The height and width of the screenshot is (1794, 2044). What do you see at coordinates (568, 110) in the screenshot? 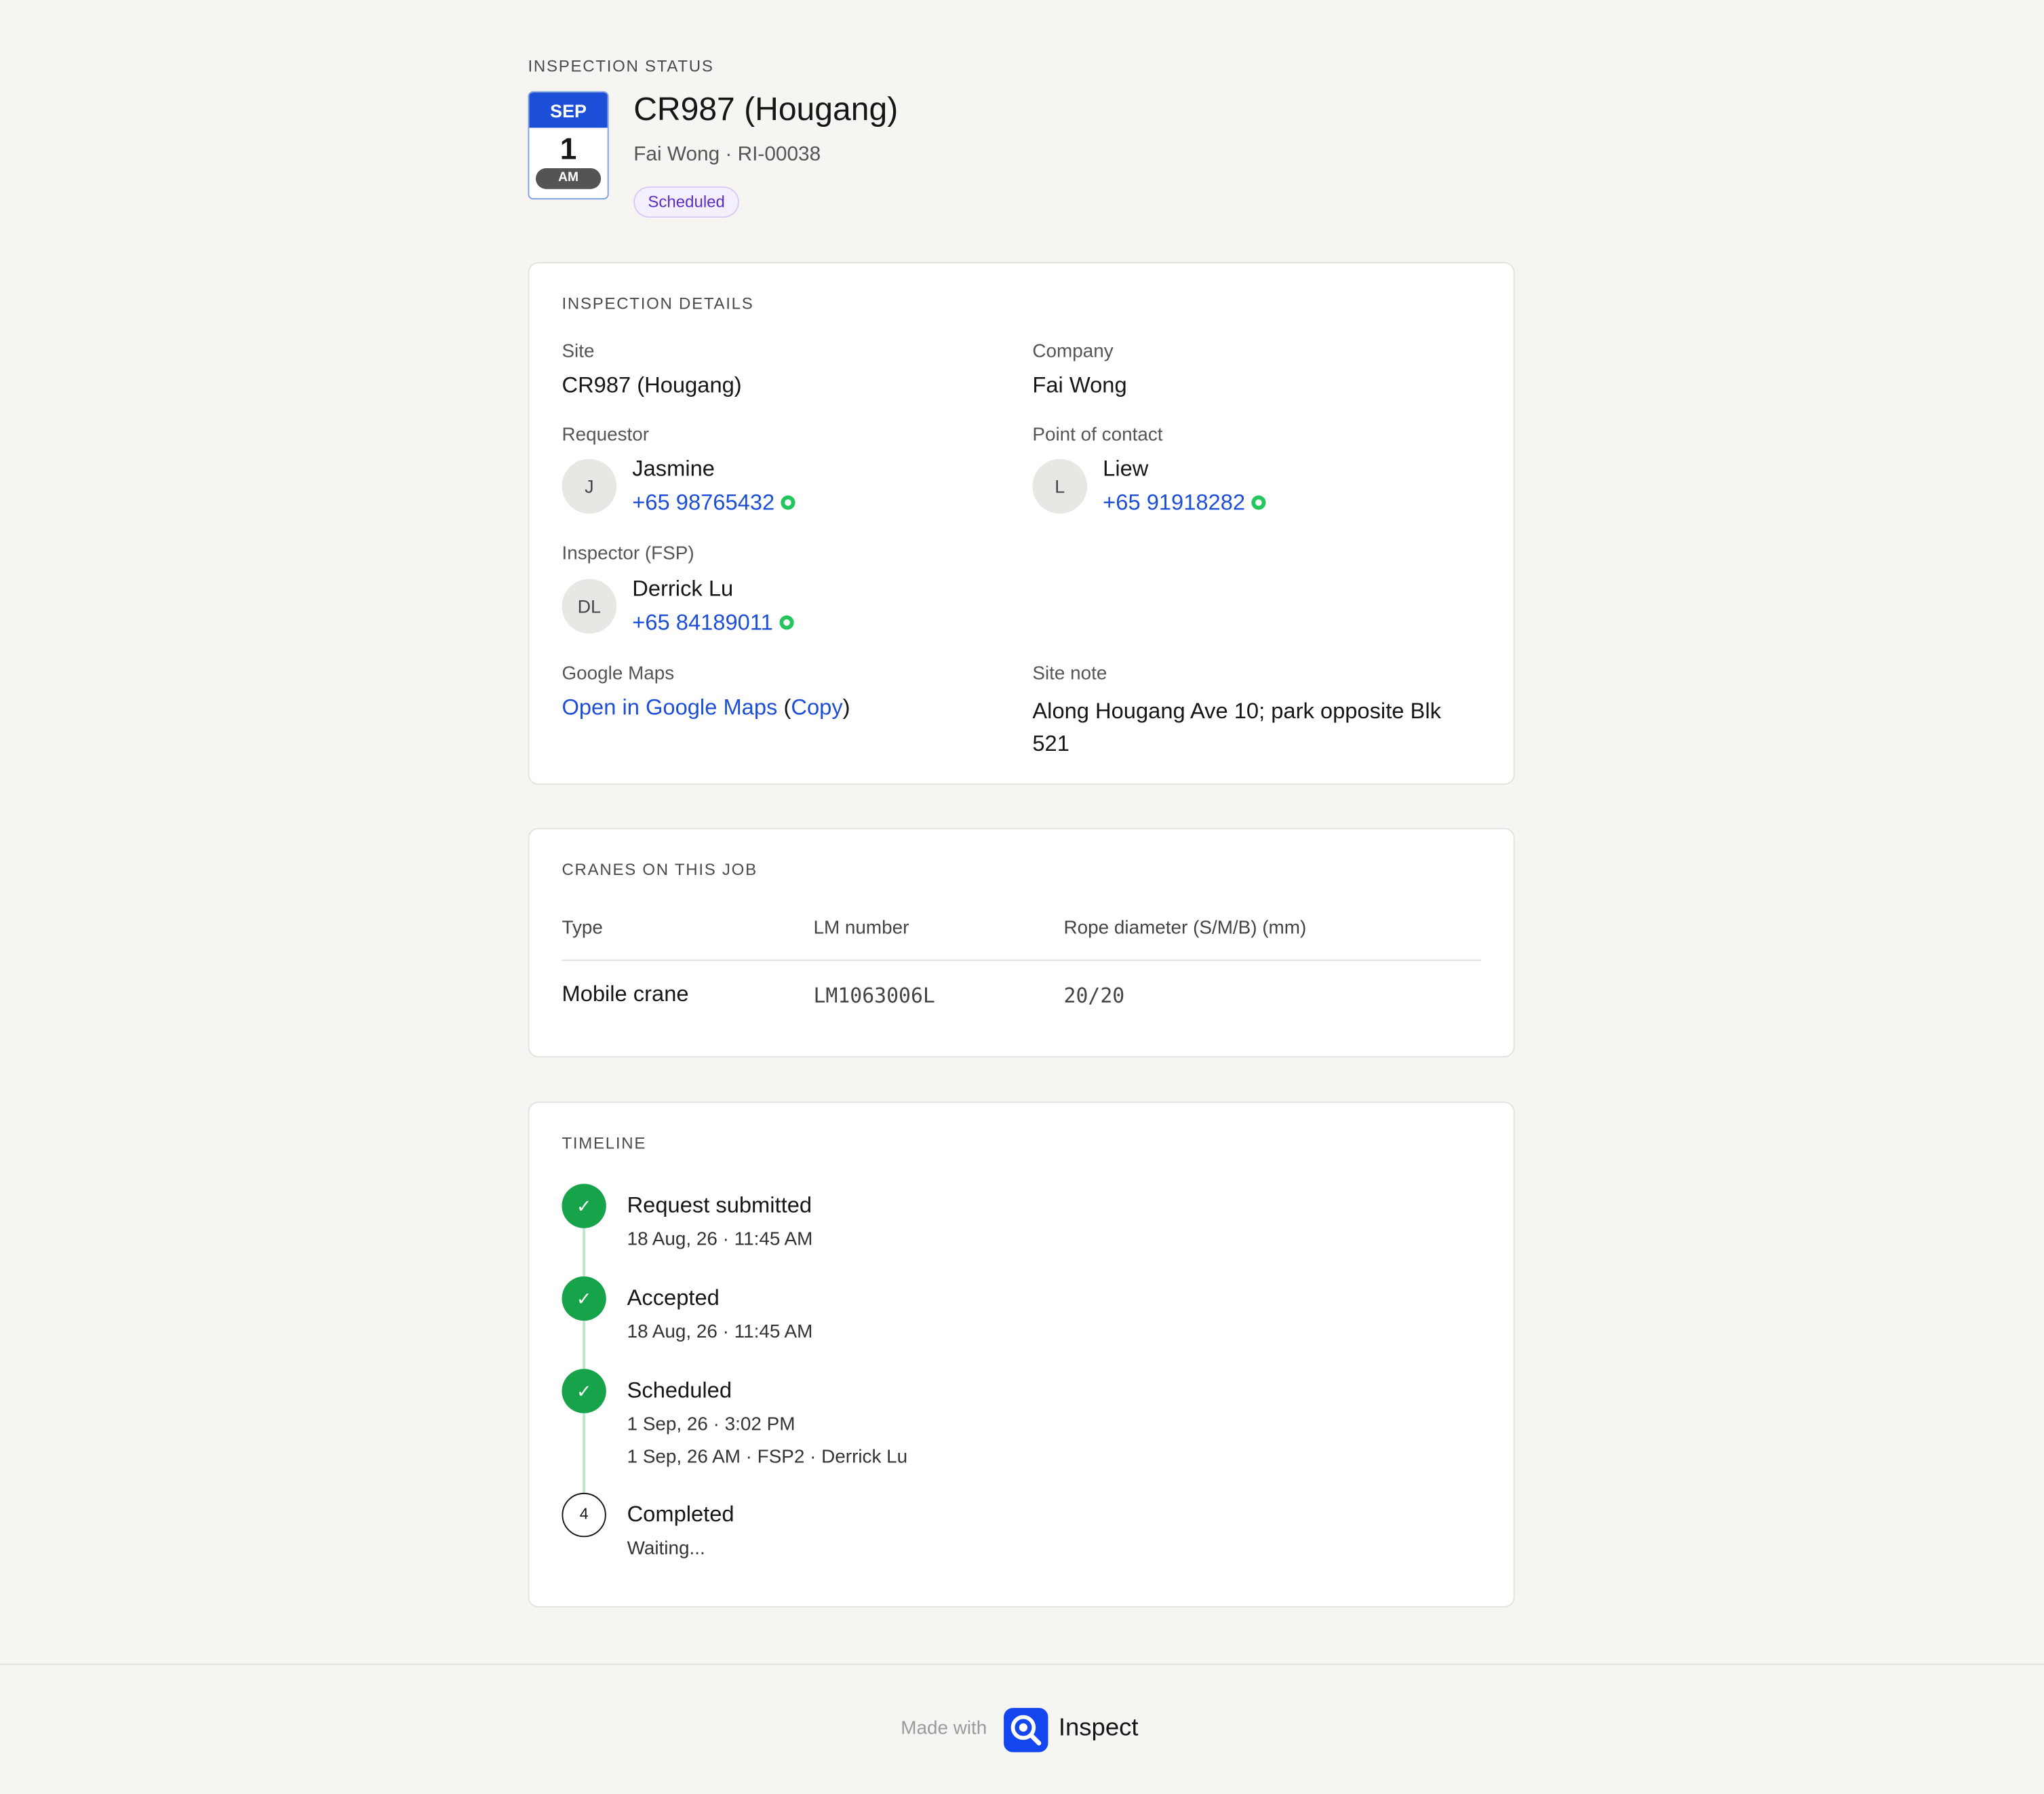
I see `date-month: SEP` at bounding box center [568, 110].